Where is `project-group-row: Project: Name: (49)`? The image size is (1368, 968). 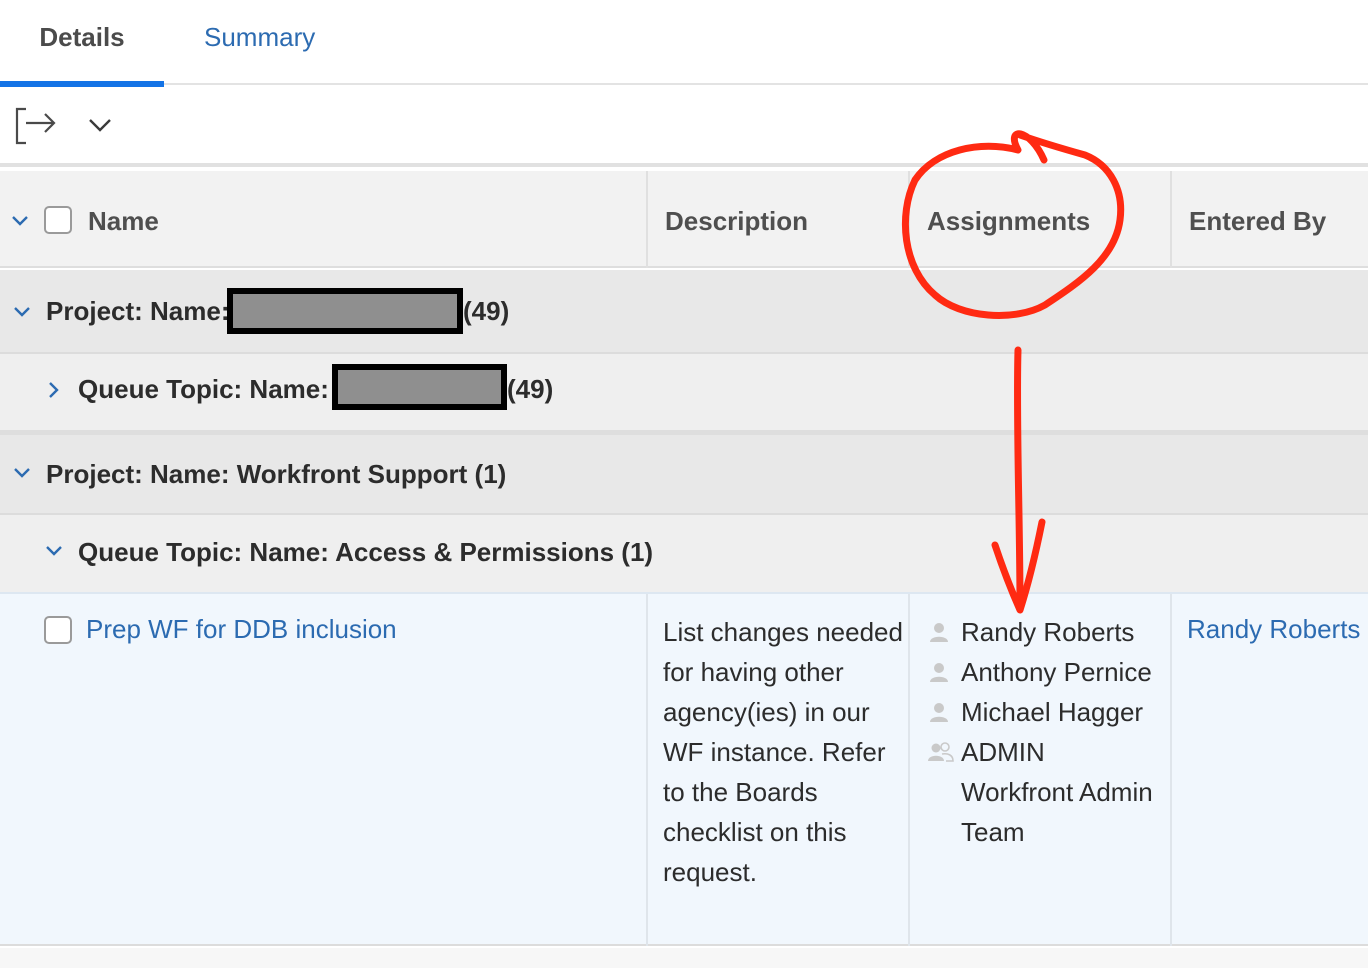 project-group-row: Project: Name: (49) is located at coordinates (684, 311).